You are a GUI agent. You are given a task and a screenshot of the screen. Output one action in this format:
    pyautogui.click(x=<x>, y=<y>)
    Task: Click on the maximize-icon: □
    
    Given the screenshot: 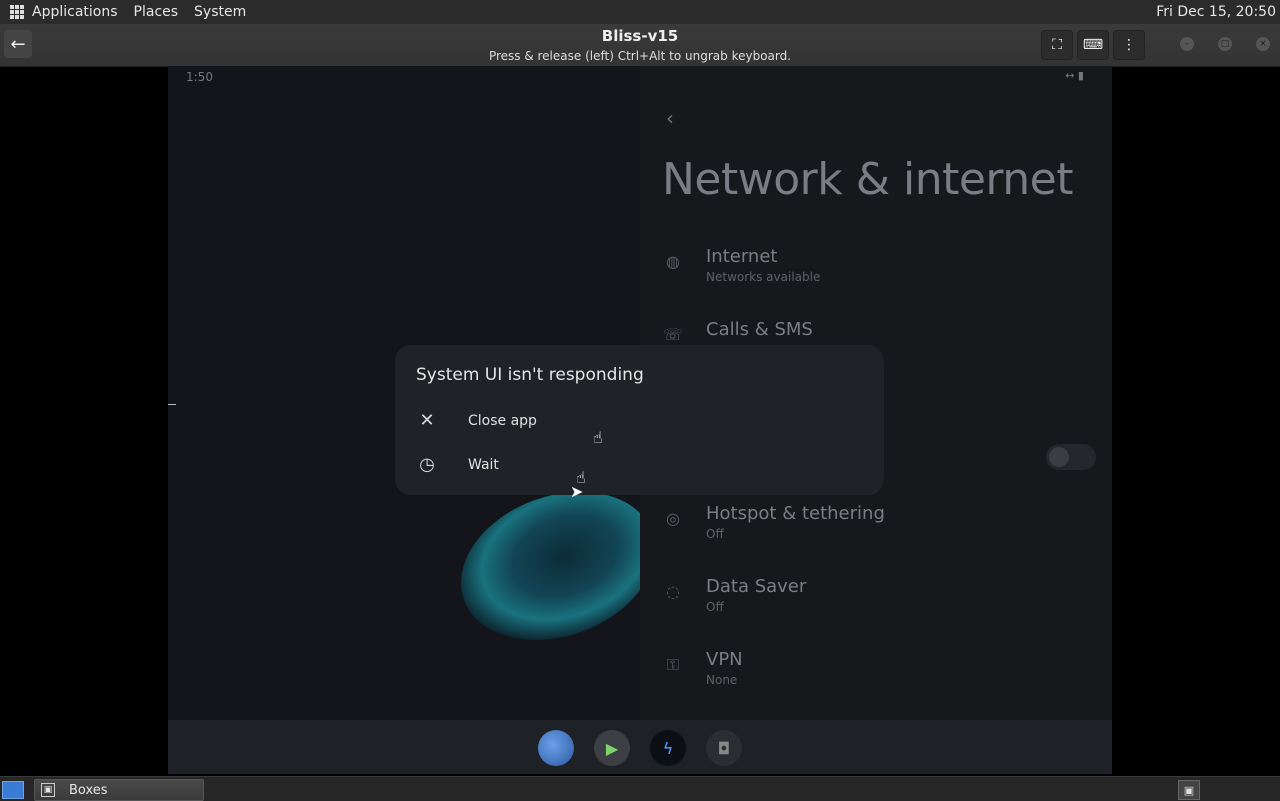 What is the action you would take?
    pyautogui.click(x=1225, y=44)
    